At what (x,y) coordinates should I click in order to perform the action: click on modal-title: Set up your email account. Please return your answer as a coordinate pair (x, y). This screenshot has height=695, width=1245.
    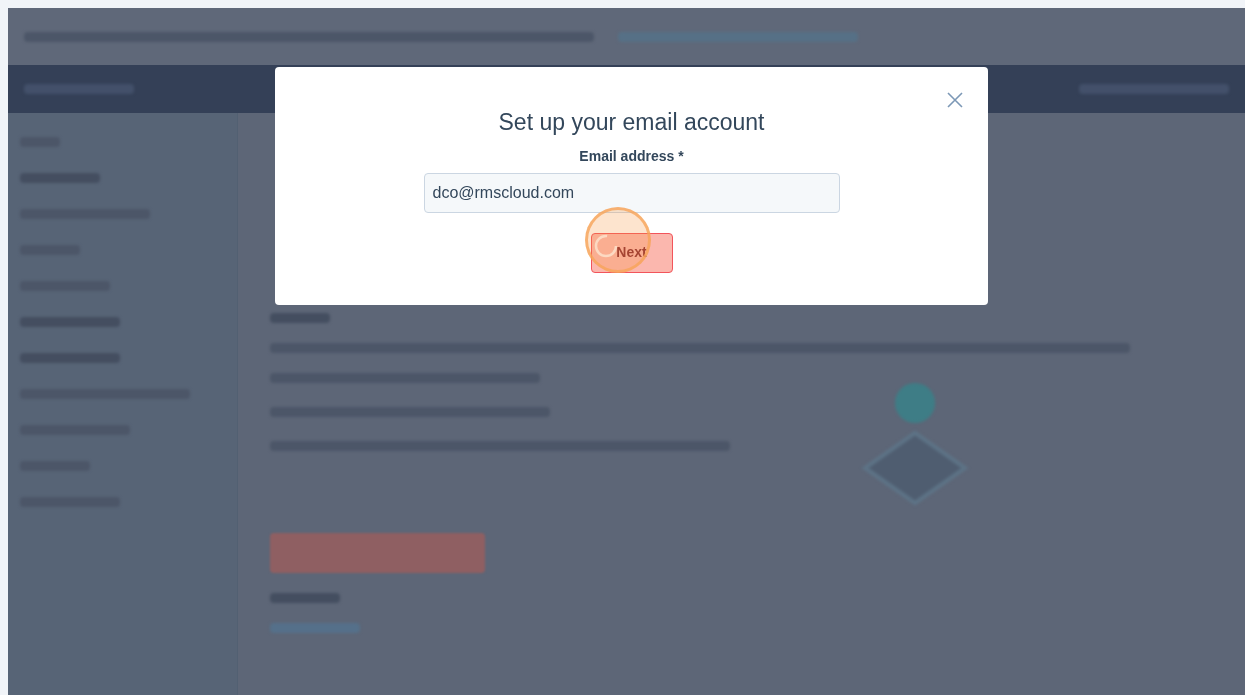
    Looking at the image, I should click on (631, 122).